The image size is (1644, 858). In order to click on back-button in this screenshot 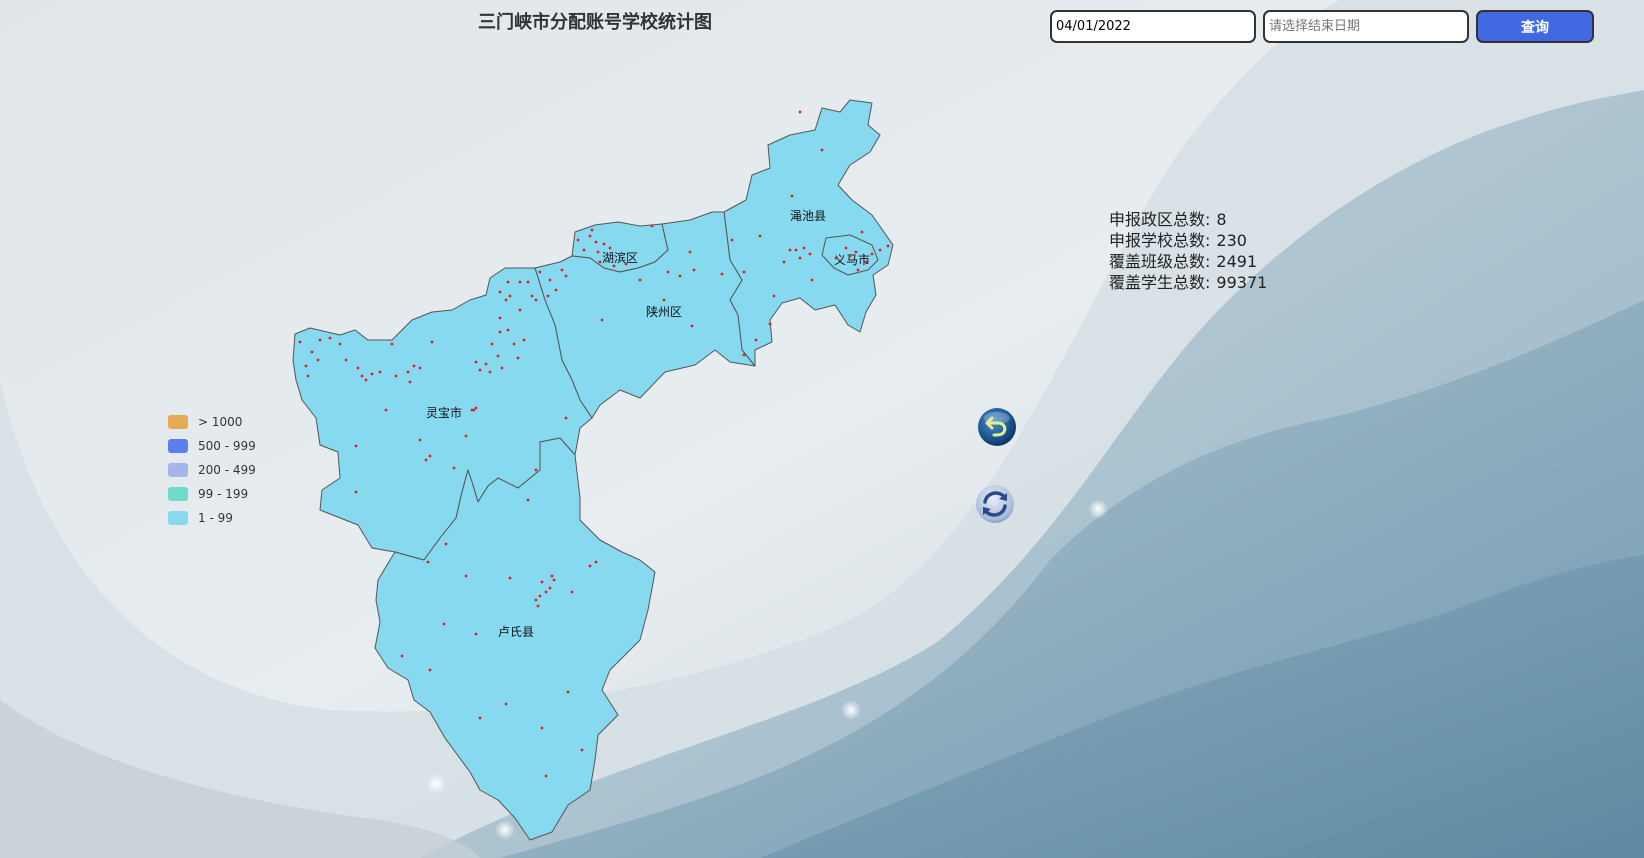, I will do `click(997, 427)`.